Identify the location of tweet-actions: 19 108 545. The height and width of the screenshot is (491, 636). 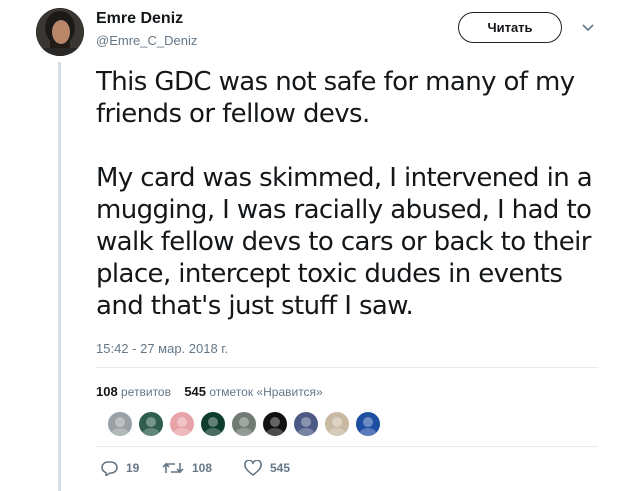
(195, 468).